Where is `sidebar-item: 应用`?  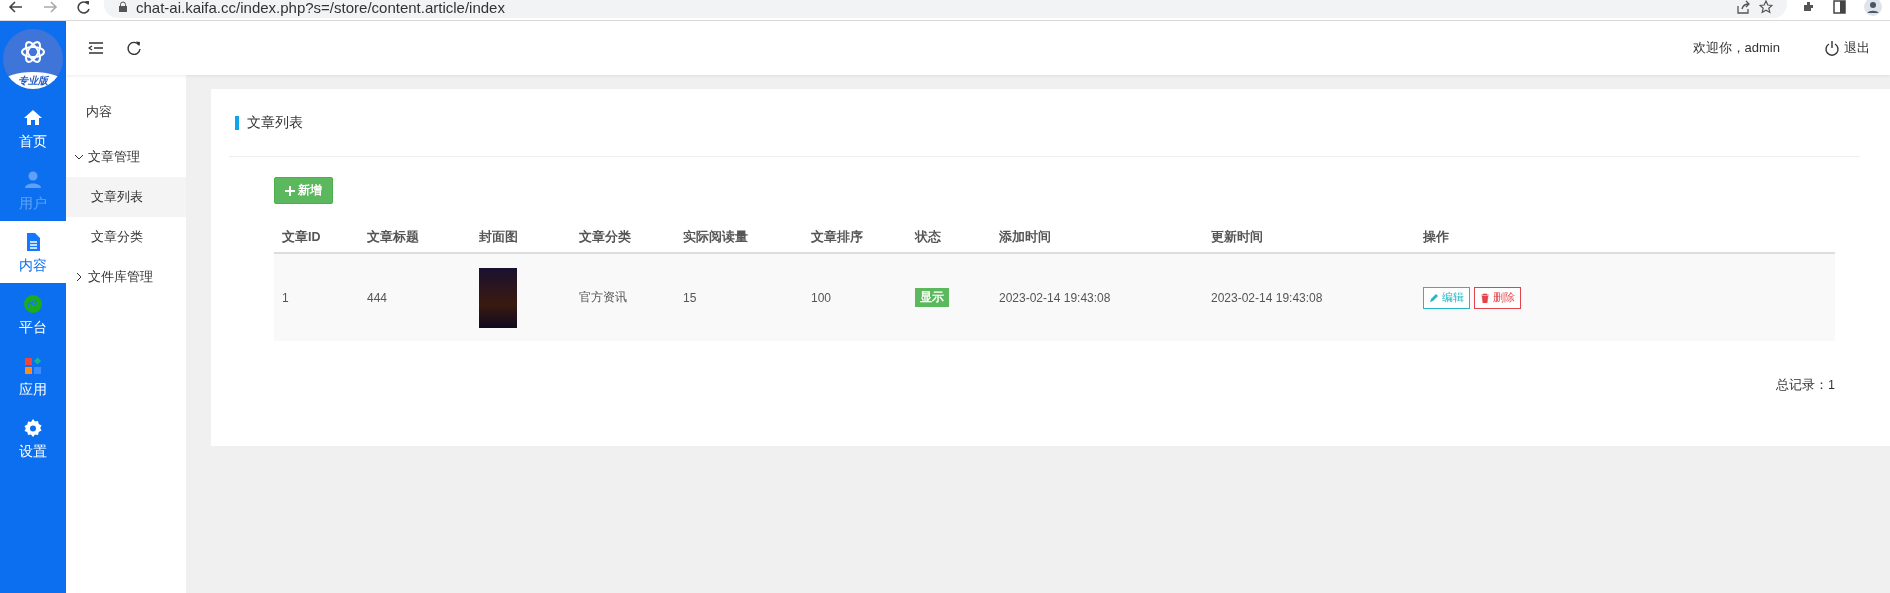
sidebar-item: 应用 is located at coordinates (33, 376).